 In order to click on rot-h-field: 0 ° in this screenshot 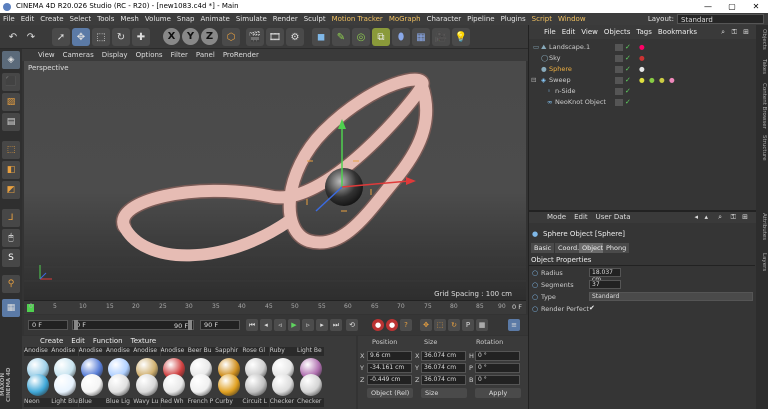, I will do `click(497, 356)`.